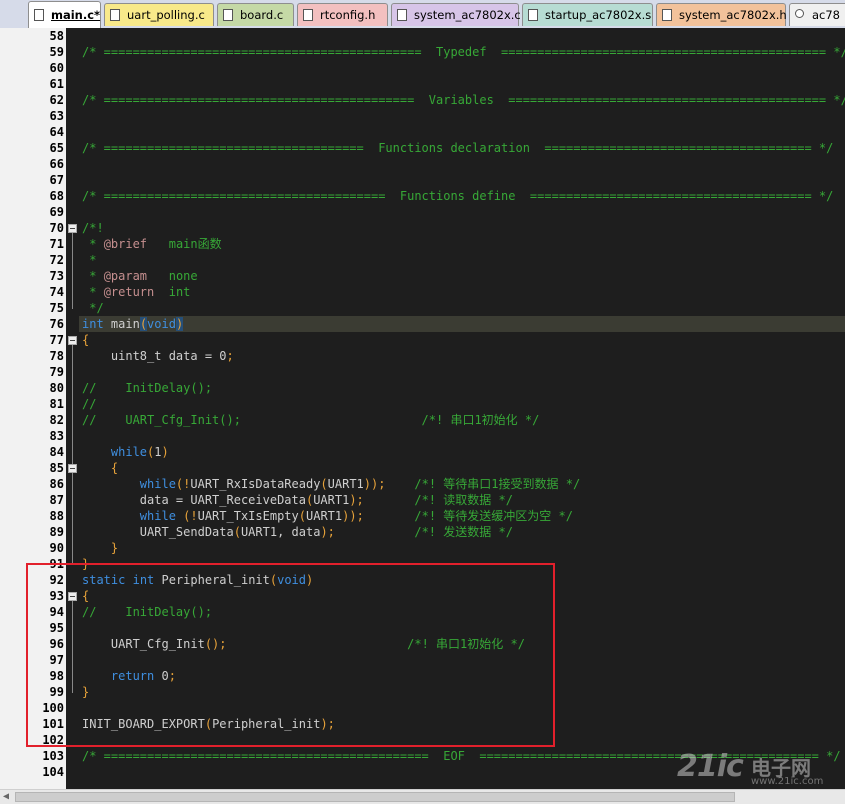 This screenshot has width=845, height=804. I want to click on comment: /*! 等待发送缓冲区为空 */, so click(468, 516).